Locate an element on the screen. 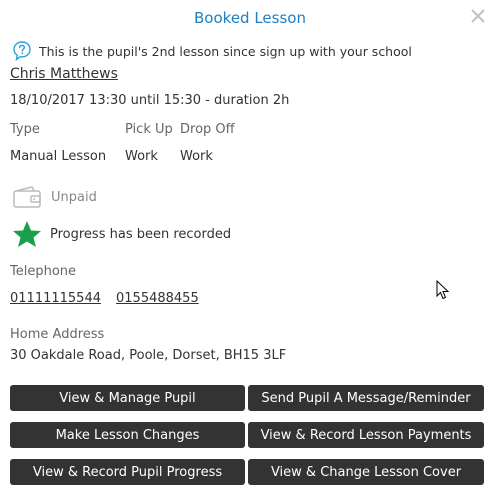 Image resolution: width=500 pixels, height=501 pixels. dropoff-label: Drop Off is located at coordinates (207, 129).